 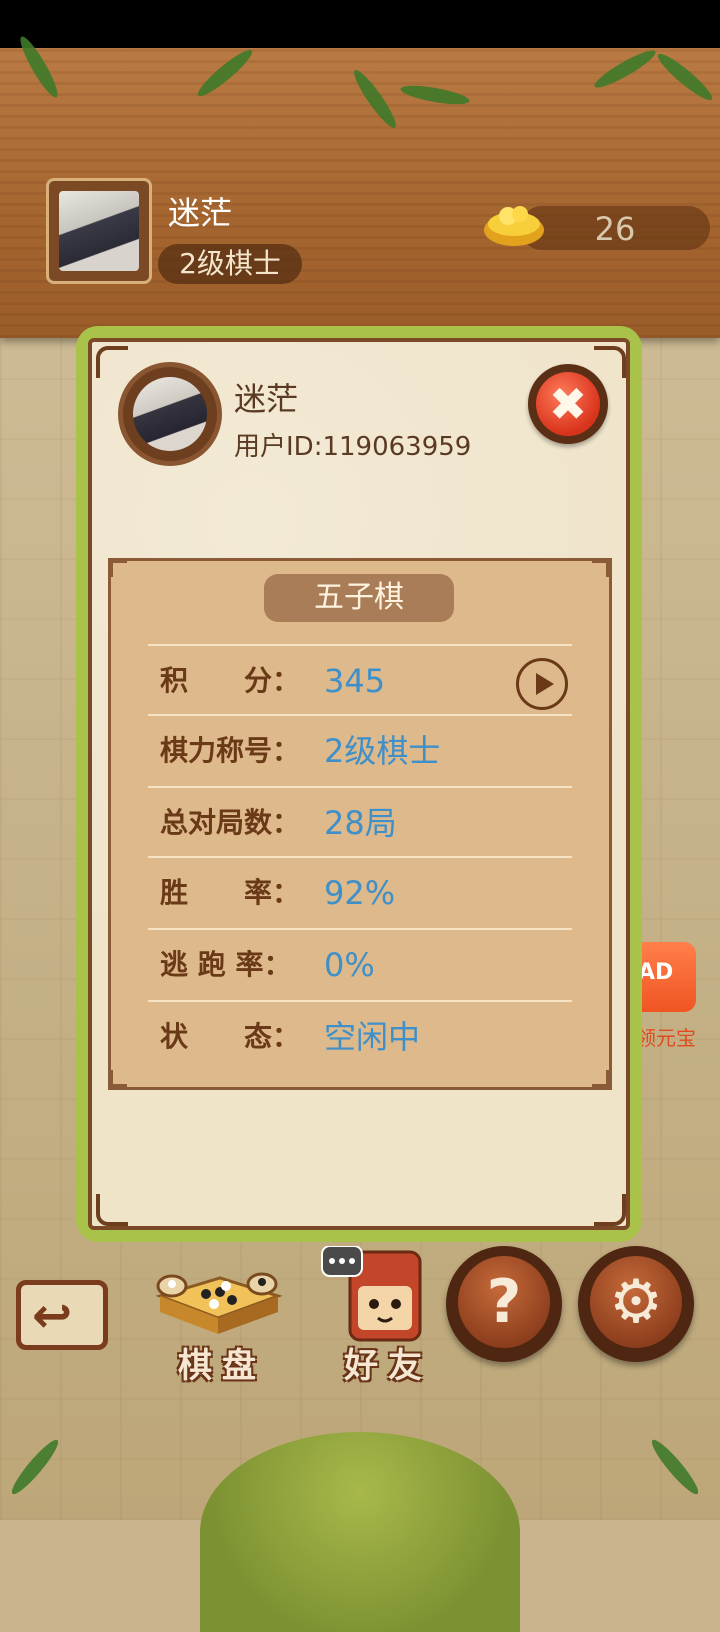 I want to click on profile-user-id: 用户ID:119063959, so click(x=353, y=447).